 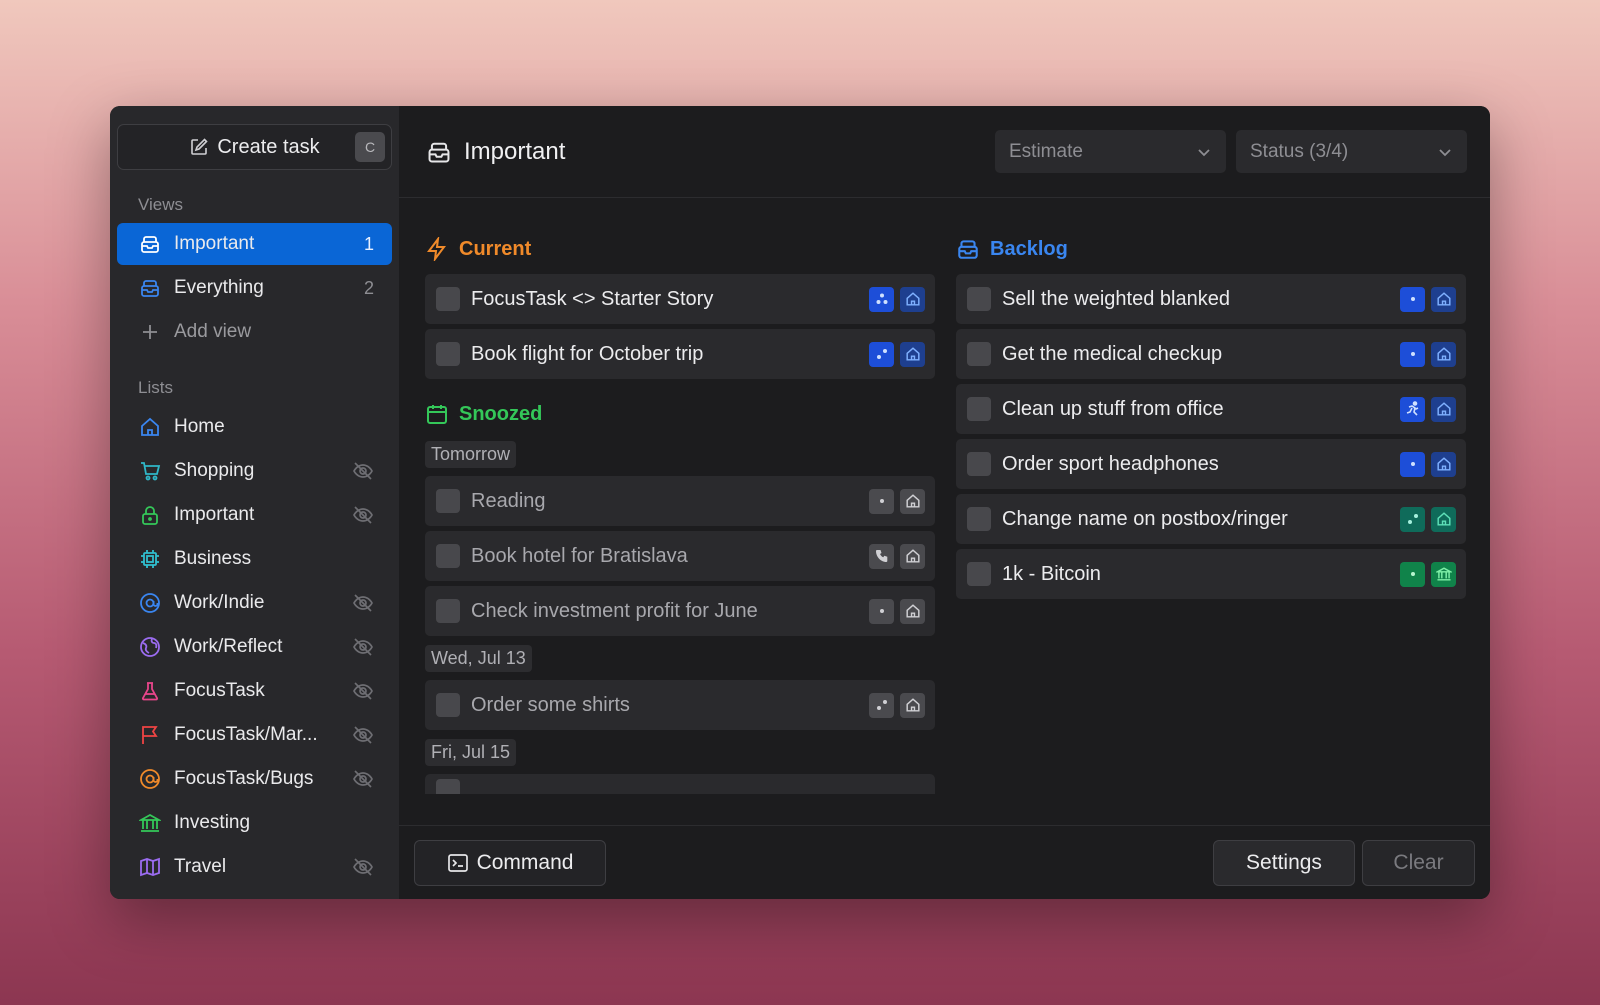 What do you see at coordinates (212, 822) in the screenshot?
I see `list-item-label: Investing` at bounding box center [212, 822].